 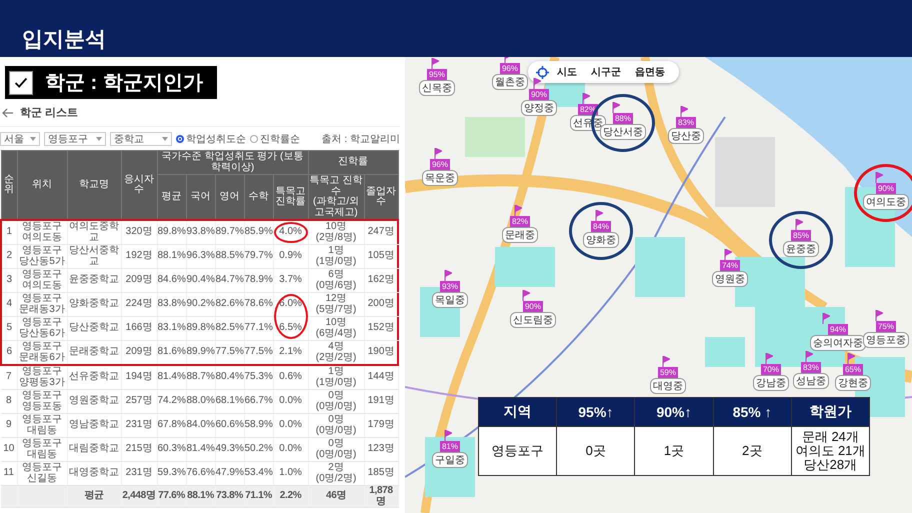 What do you see at coordinates (336, 328) in the screenshot?
I see `table-cell: 10명 (6명/4명)` at bounding box center [336, 328].